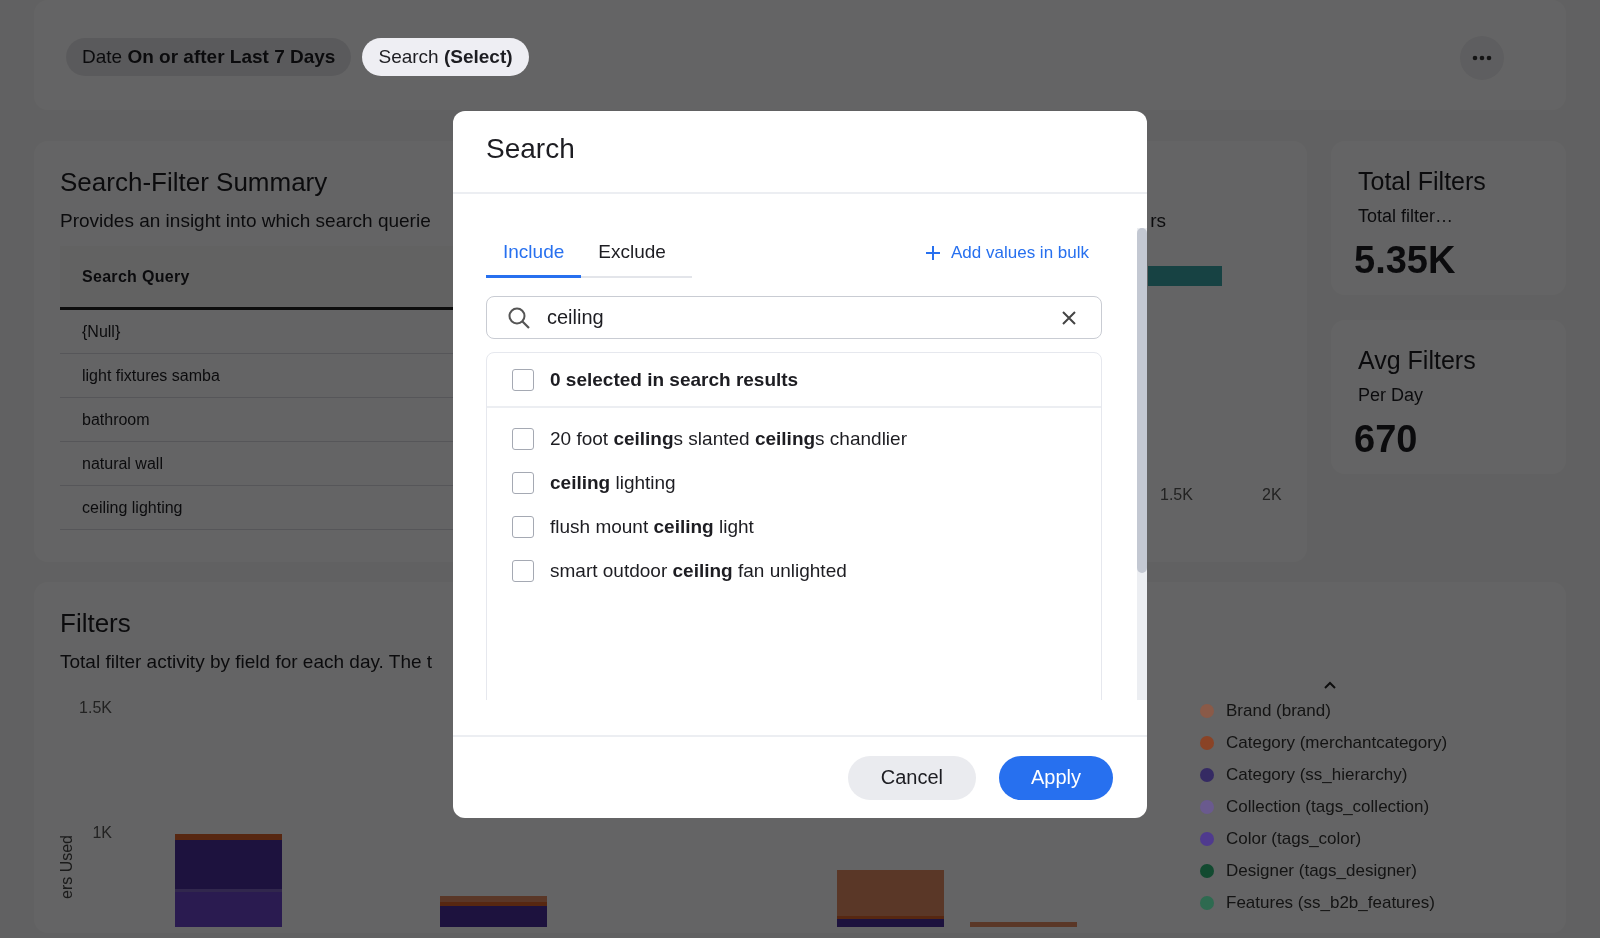 The width and height of the screenshot is (1600, 938). Describe the element at coordinates (102, 833) in the screenshot. I see `axis-tick-label: 1K` at that location.